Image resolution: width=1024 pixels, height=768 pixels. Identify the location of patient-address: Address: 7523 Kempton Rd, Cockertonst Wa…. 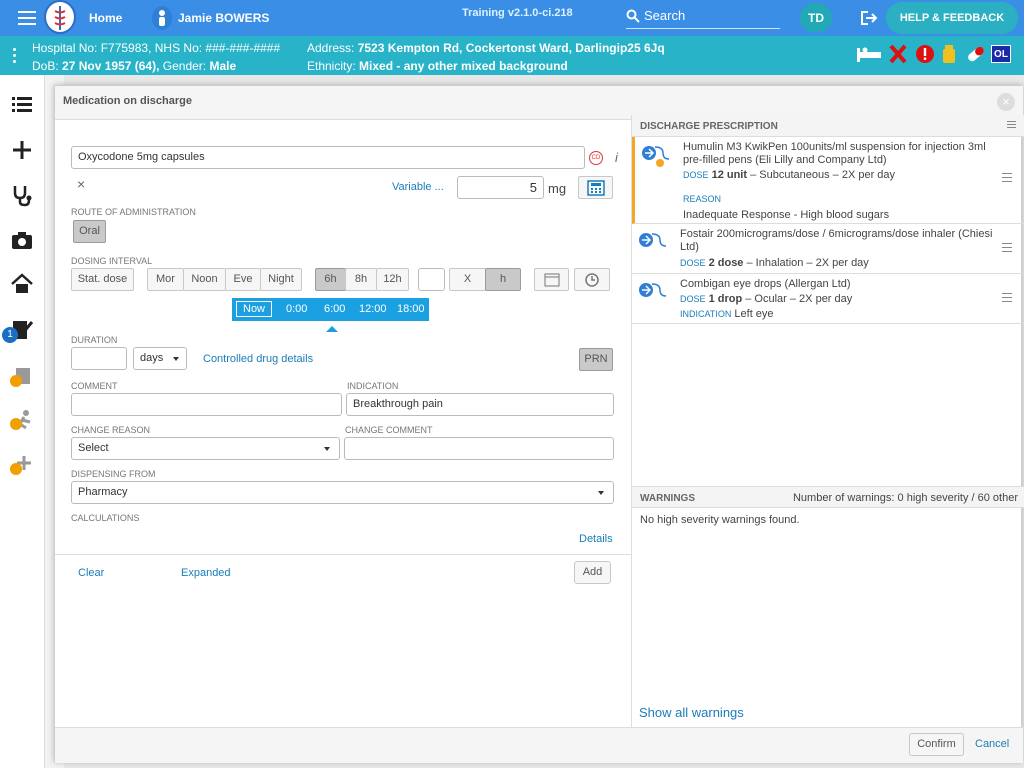
(486, 48).